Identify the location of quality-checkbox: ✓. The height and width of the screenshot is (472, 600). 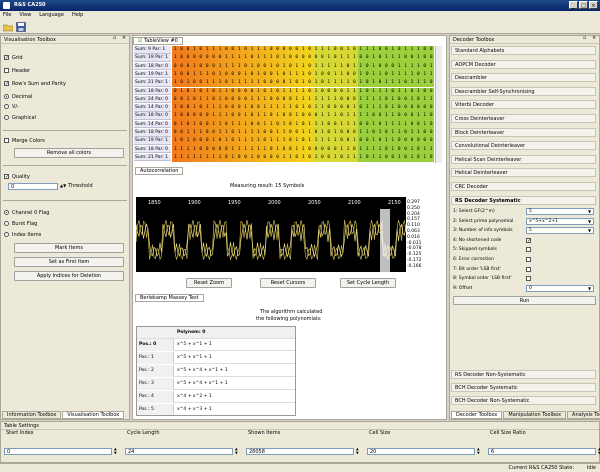
(6, 177).